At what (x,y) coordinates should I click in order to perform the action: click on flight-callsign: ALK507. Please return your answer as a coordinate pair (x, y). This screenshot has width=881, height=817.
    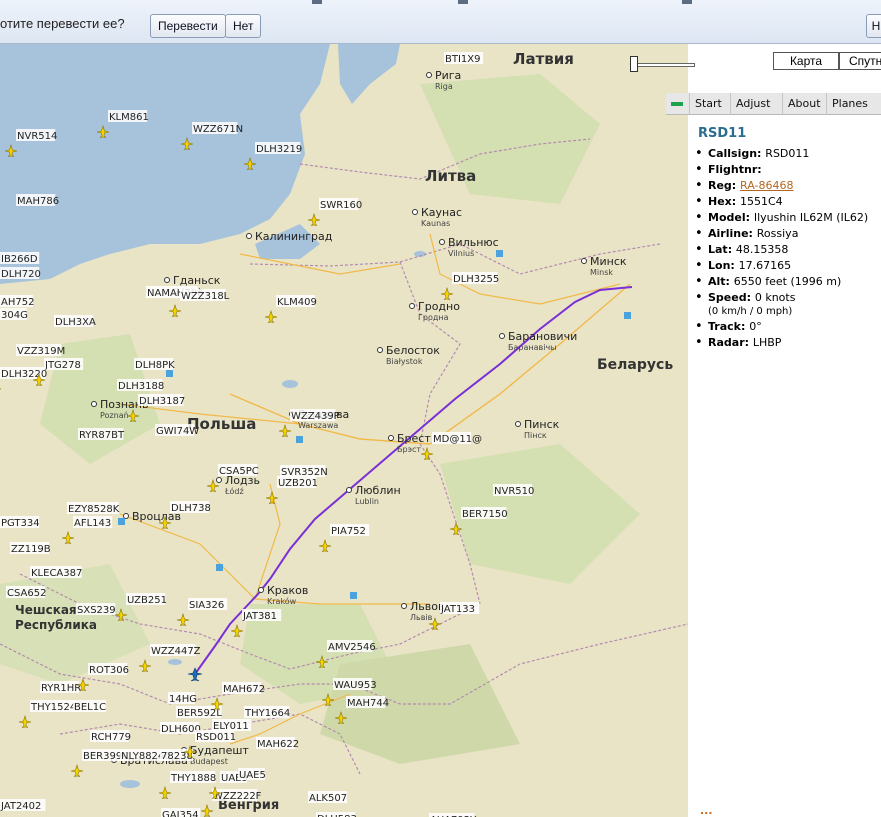
    Looking at the image, I should click on (328, 798).